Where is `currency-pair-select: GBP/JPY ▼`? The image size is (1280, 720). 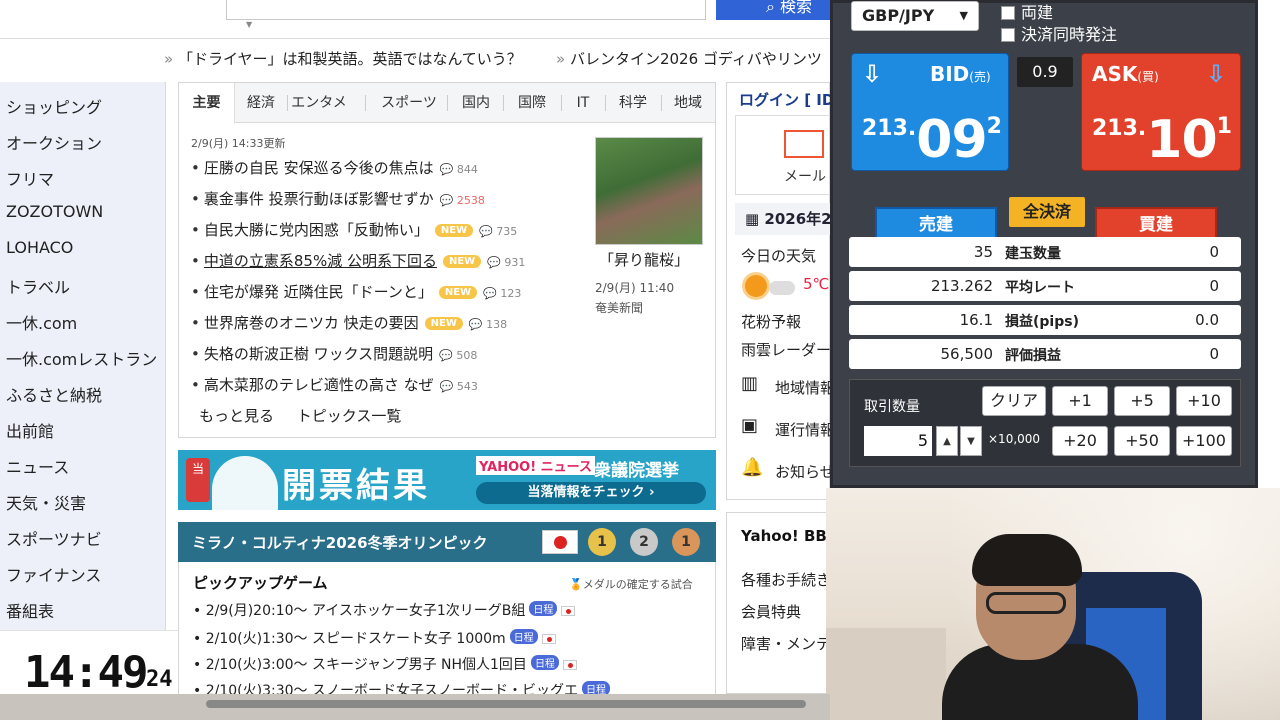
currency-pair-select: GBP/JPY ▼ is located at coordinates (915, 16).